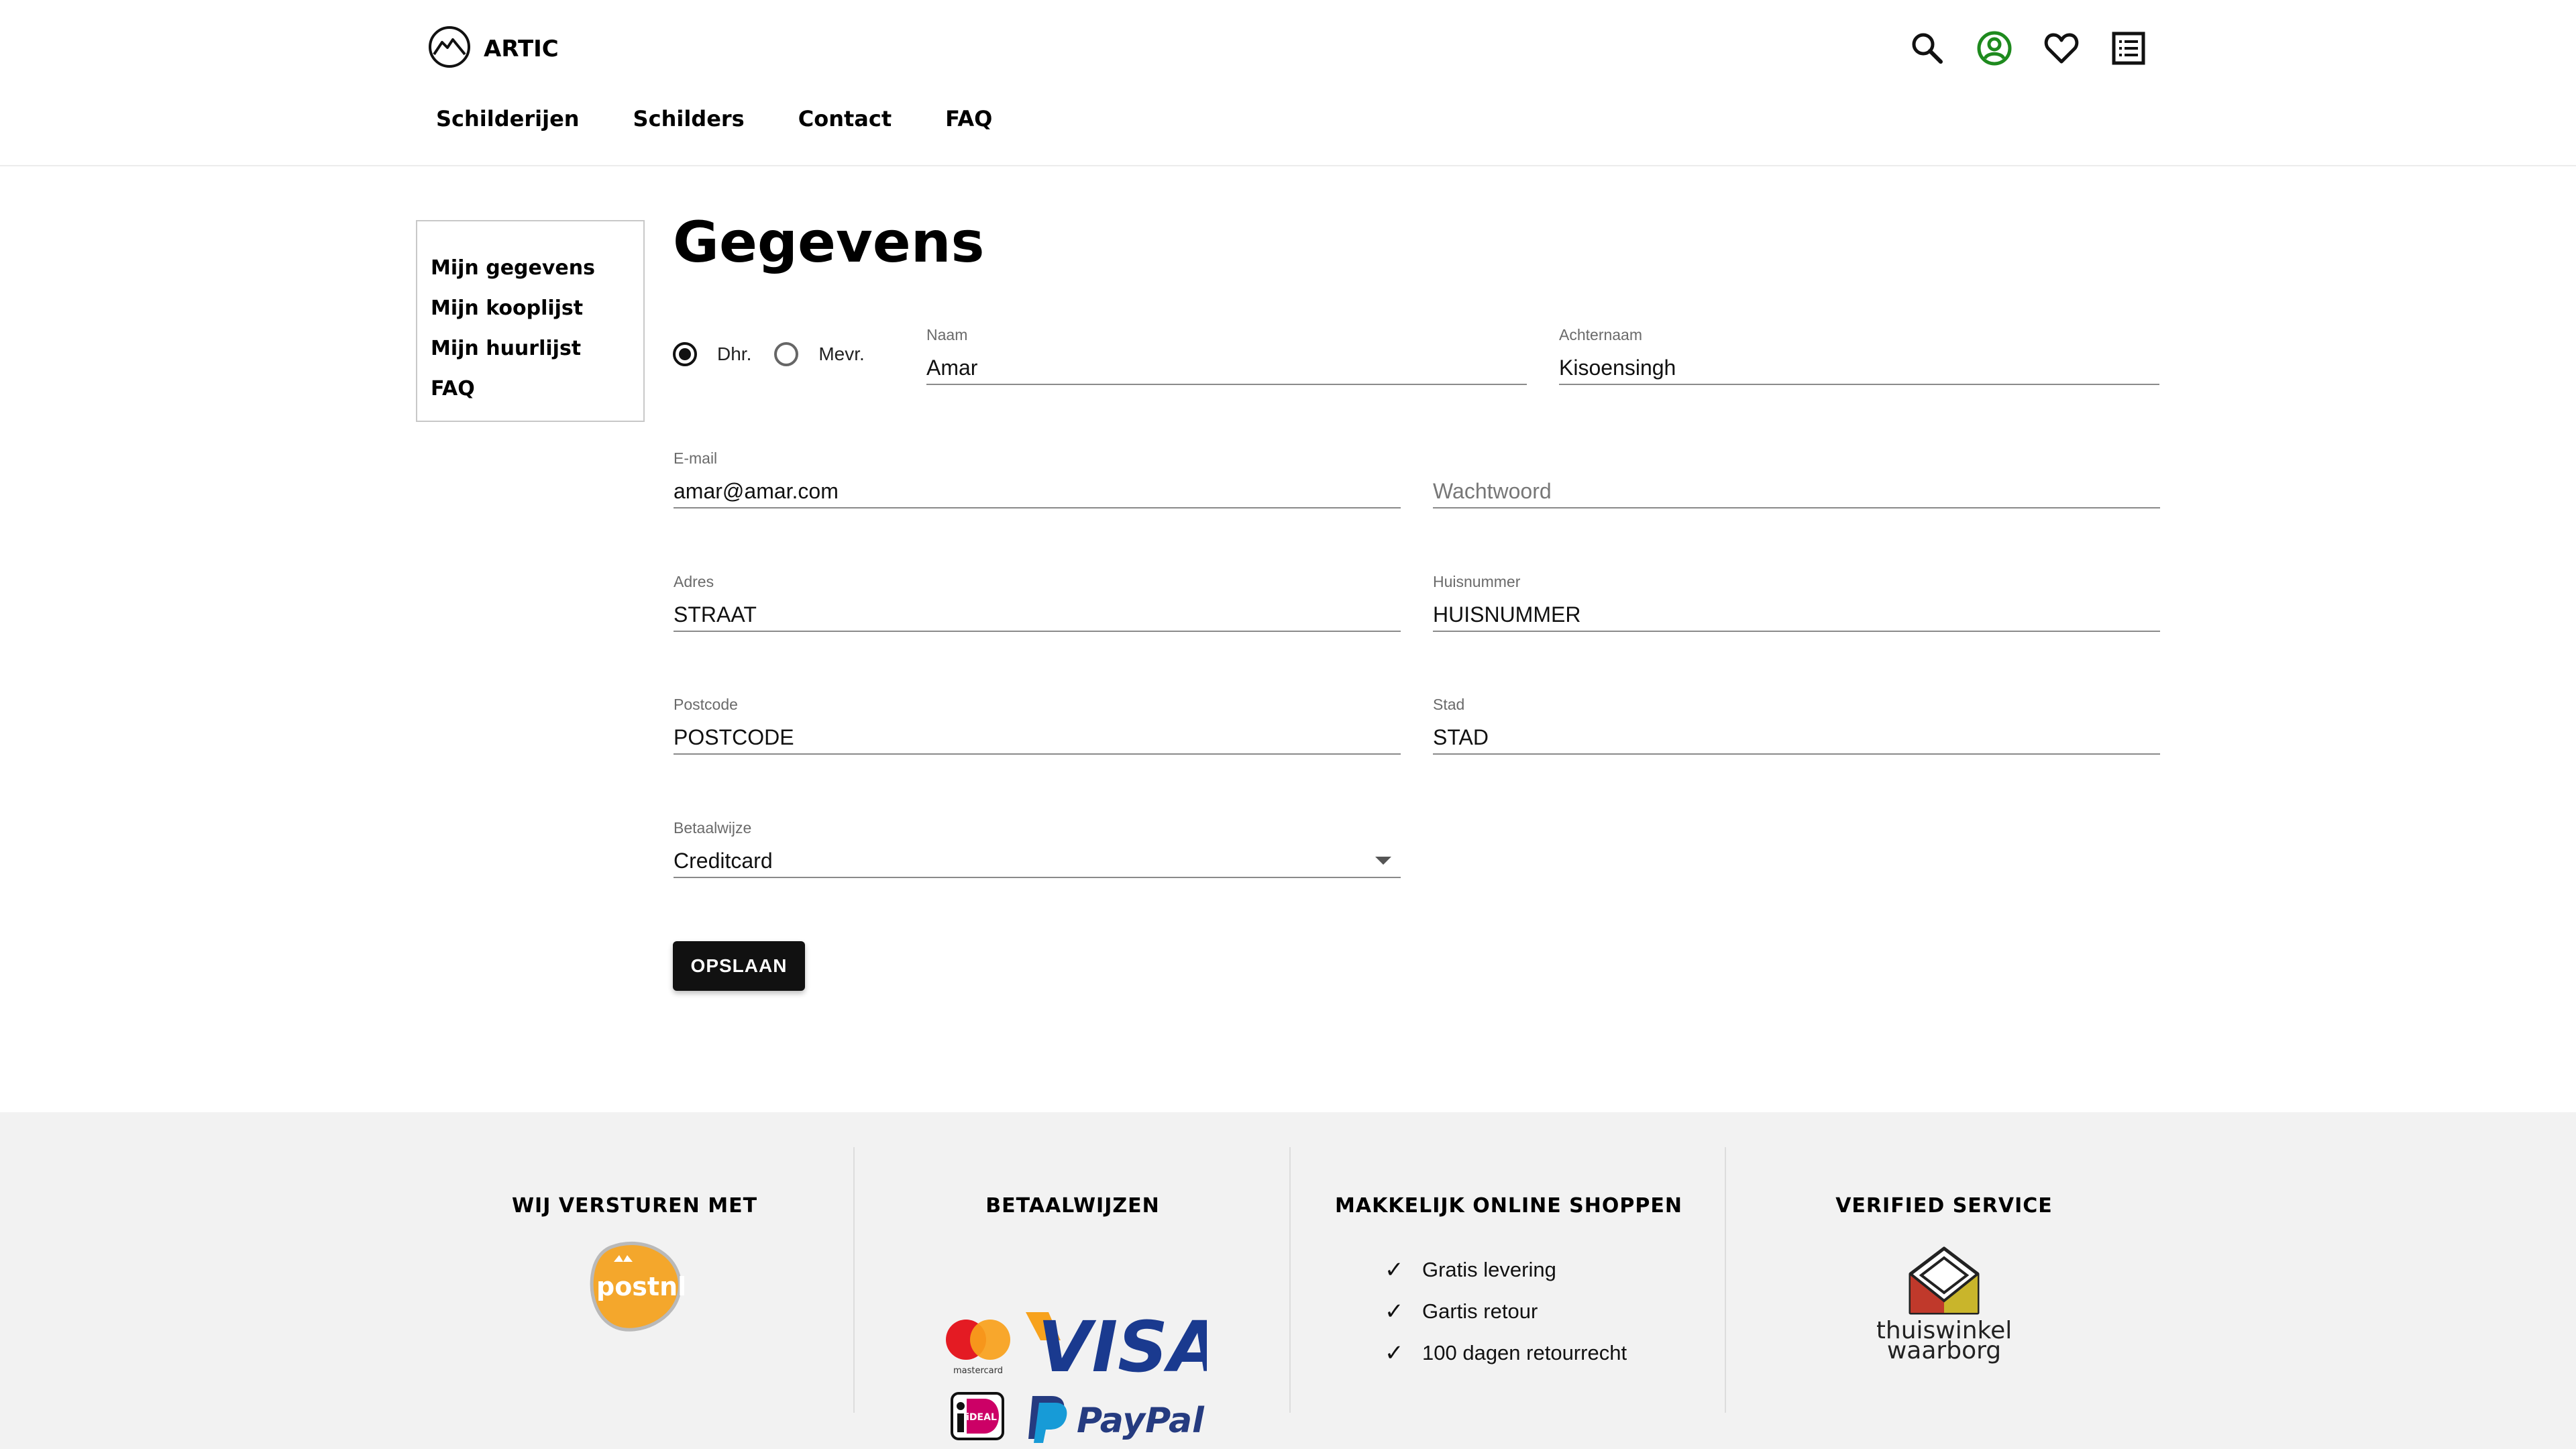 The width and height of the screenshot is (2576, 1449). I want to click on footer-shipping: WIJ VERSTUREN MET postnl, so click(635, 1280).